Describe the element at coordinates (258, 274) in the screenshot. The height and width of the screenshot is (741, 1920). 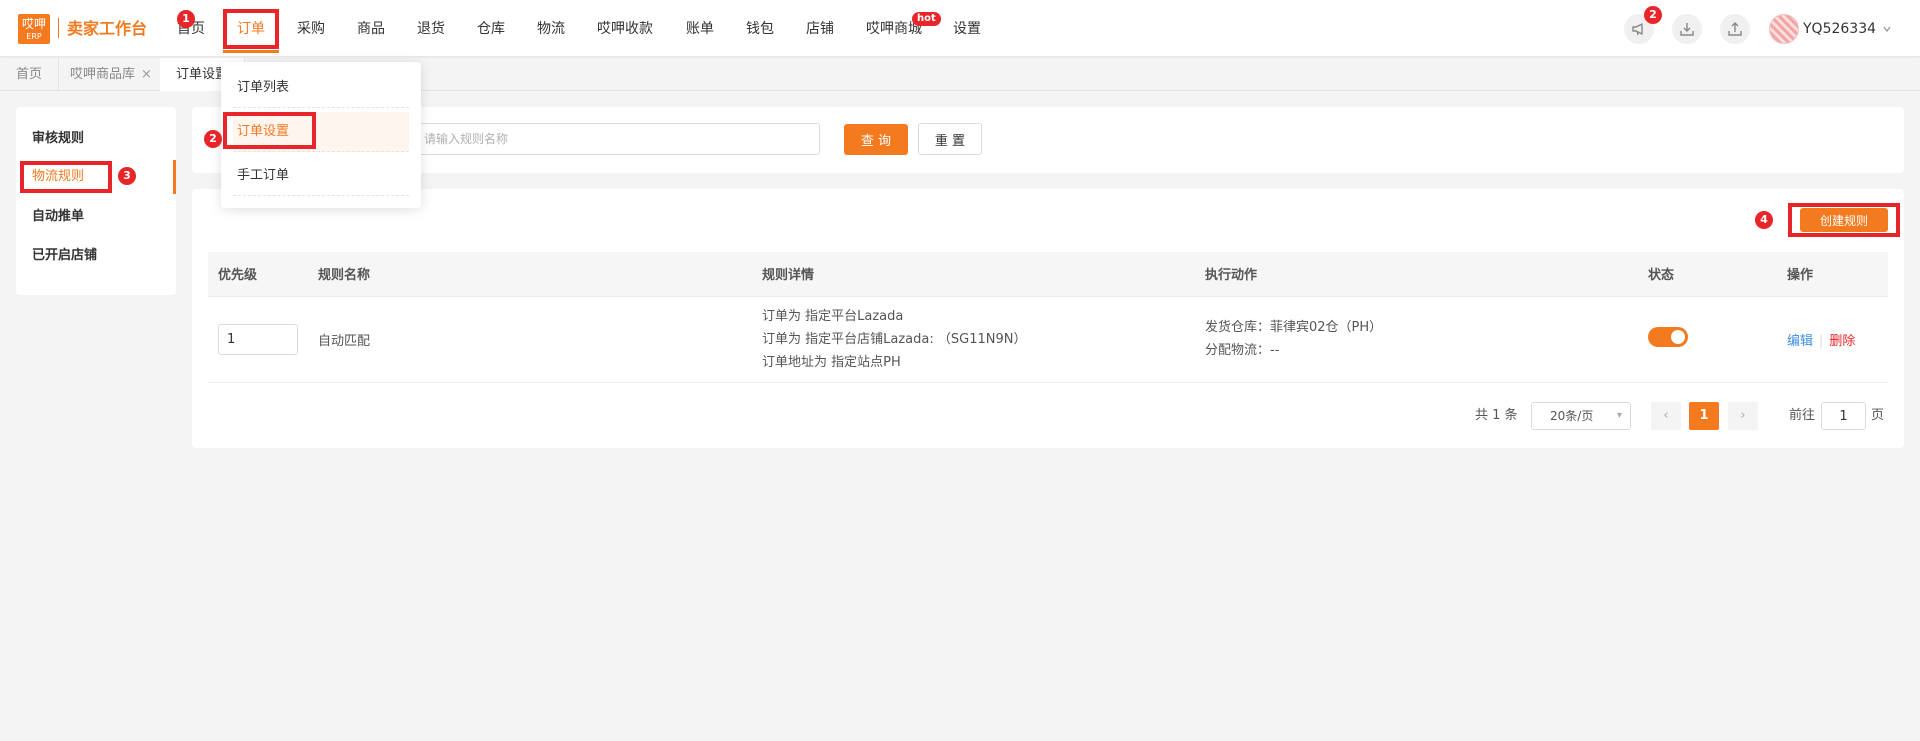
I see `column-priority: 优先级` at that location.